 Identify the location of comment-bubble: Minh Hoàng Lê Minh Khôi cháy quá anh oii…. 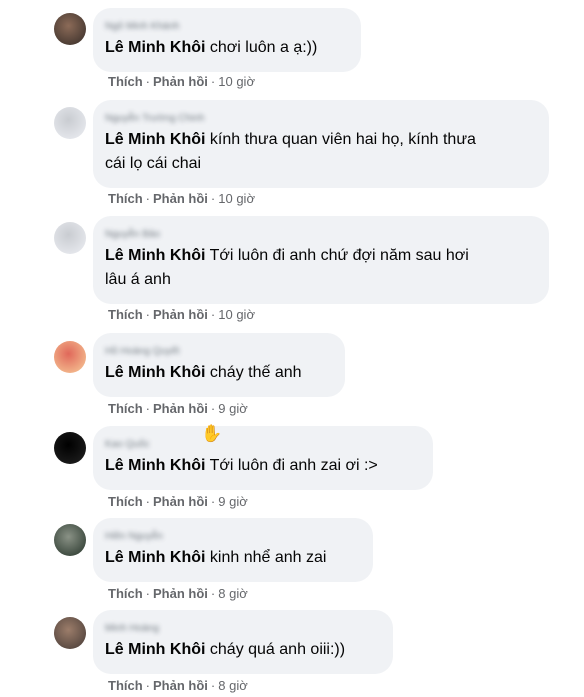
(243, 642).